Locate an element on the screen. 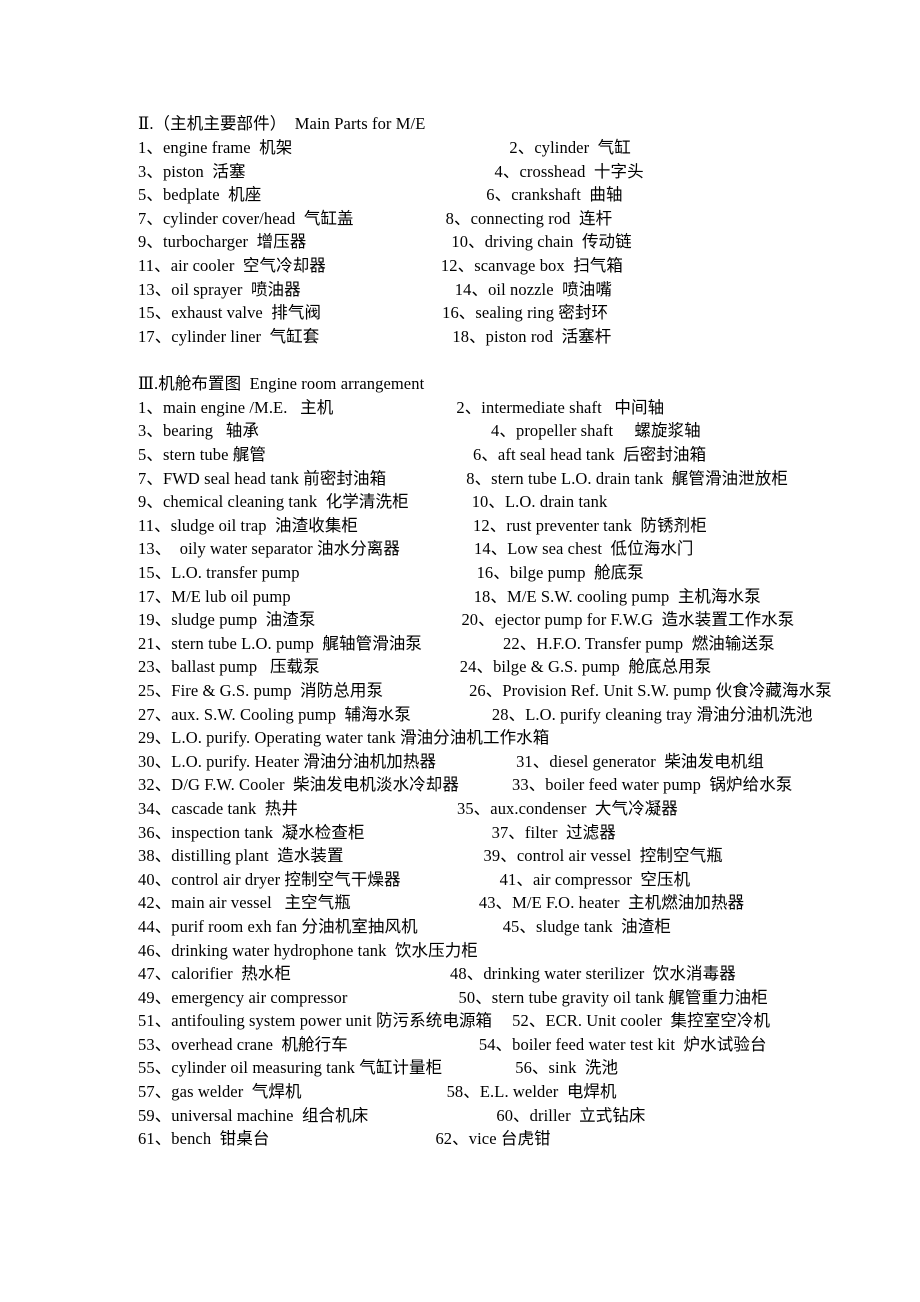 The height and width of the screenshot is (1302, 920). entry-left: 57、gas welder 气焊机 is located at coordinates (220, 1092).